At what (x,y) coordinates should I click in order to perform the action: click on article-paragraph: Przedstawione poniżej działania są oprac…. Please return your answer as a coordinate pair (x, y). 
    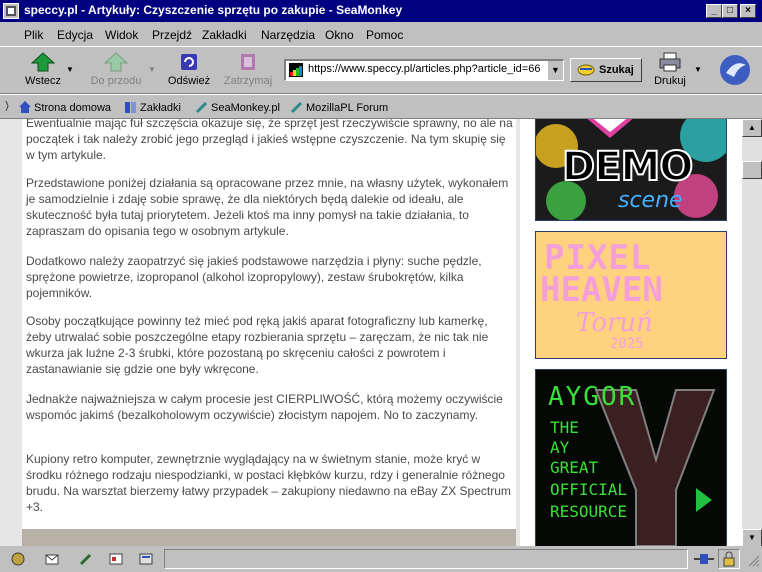
    Looking at the image, I should click on (267, 207).